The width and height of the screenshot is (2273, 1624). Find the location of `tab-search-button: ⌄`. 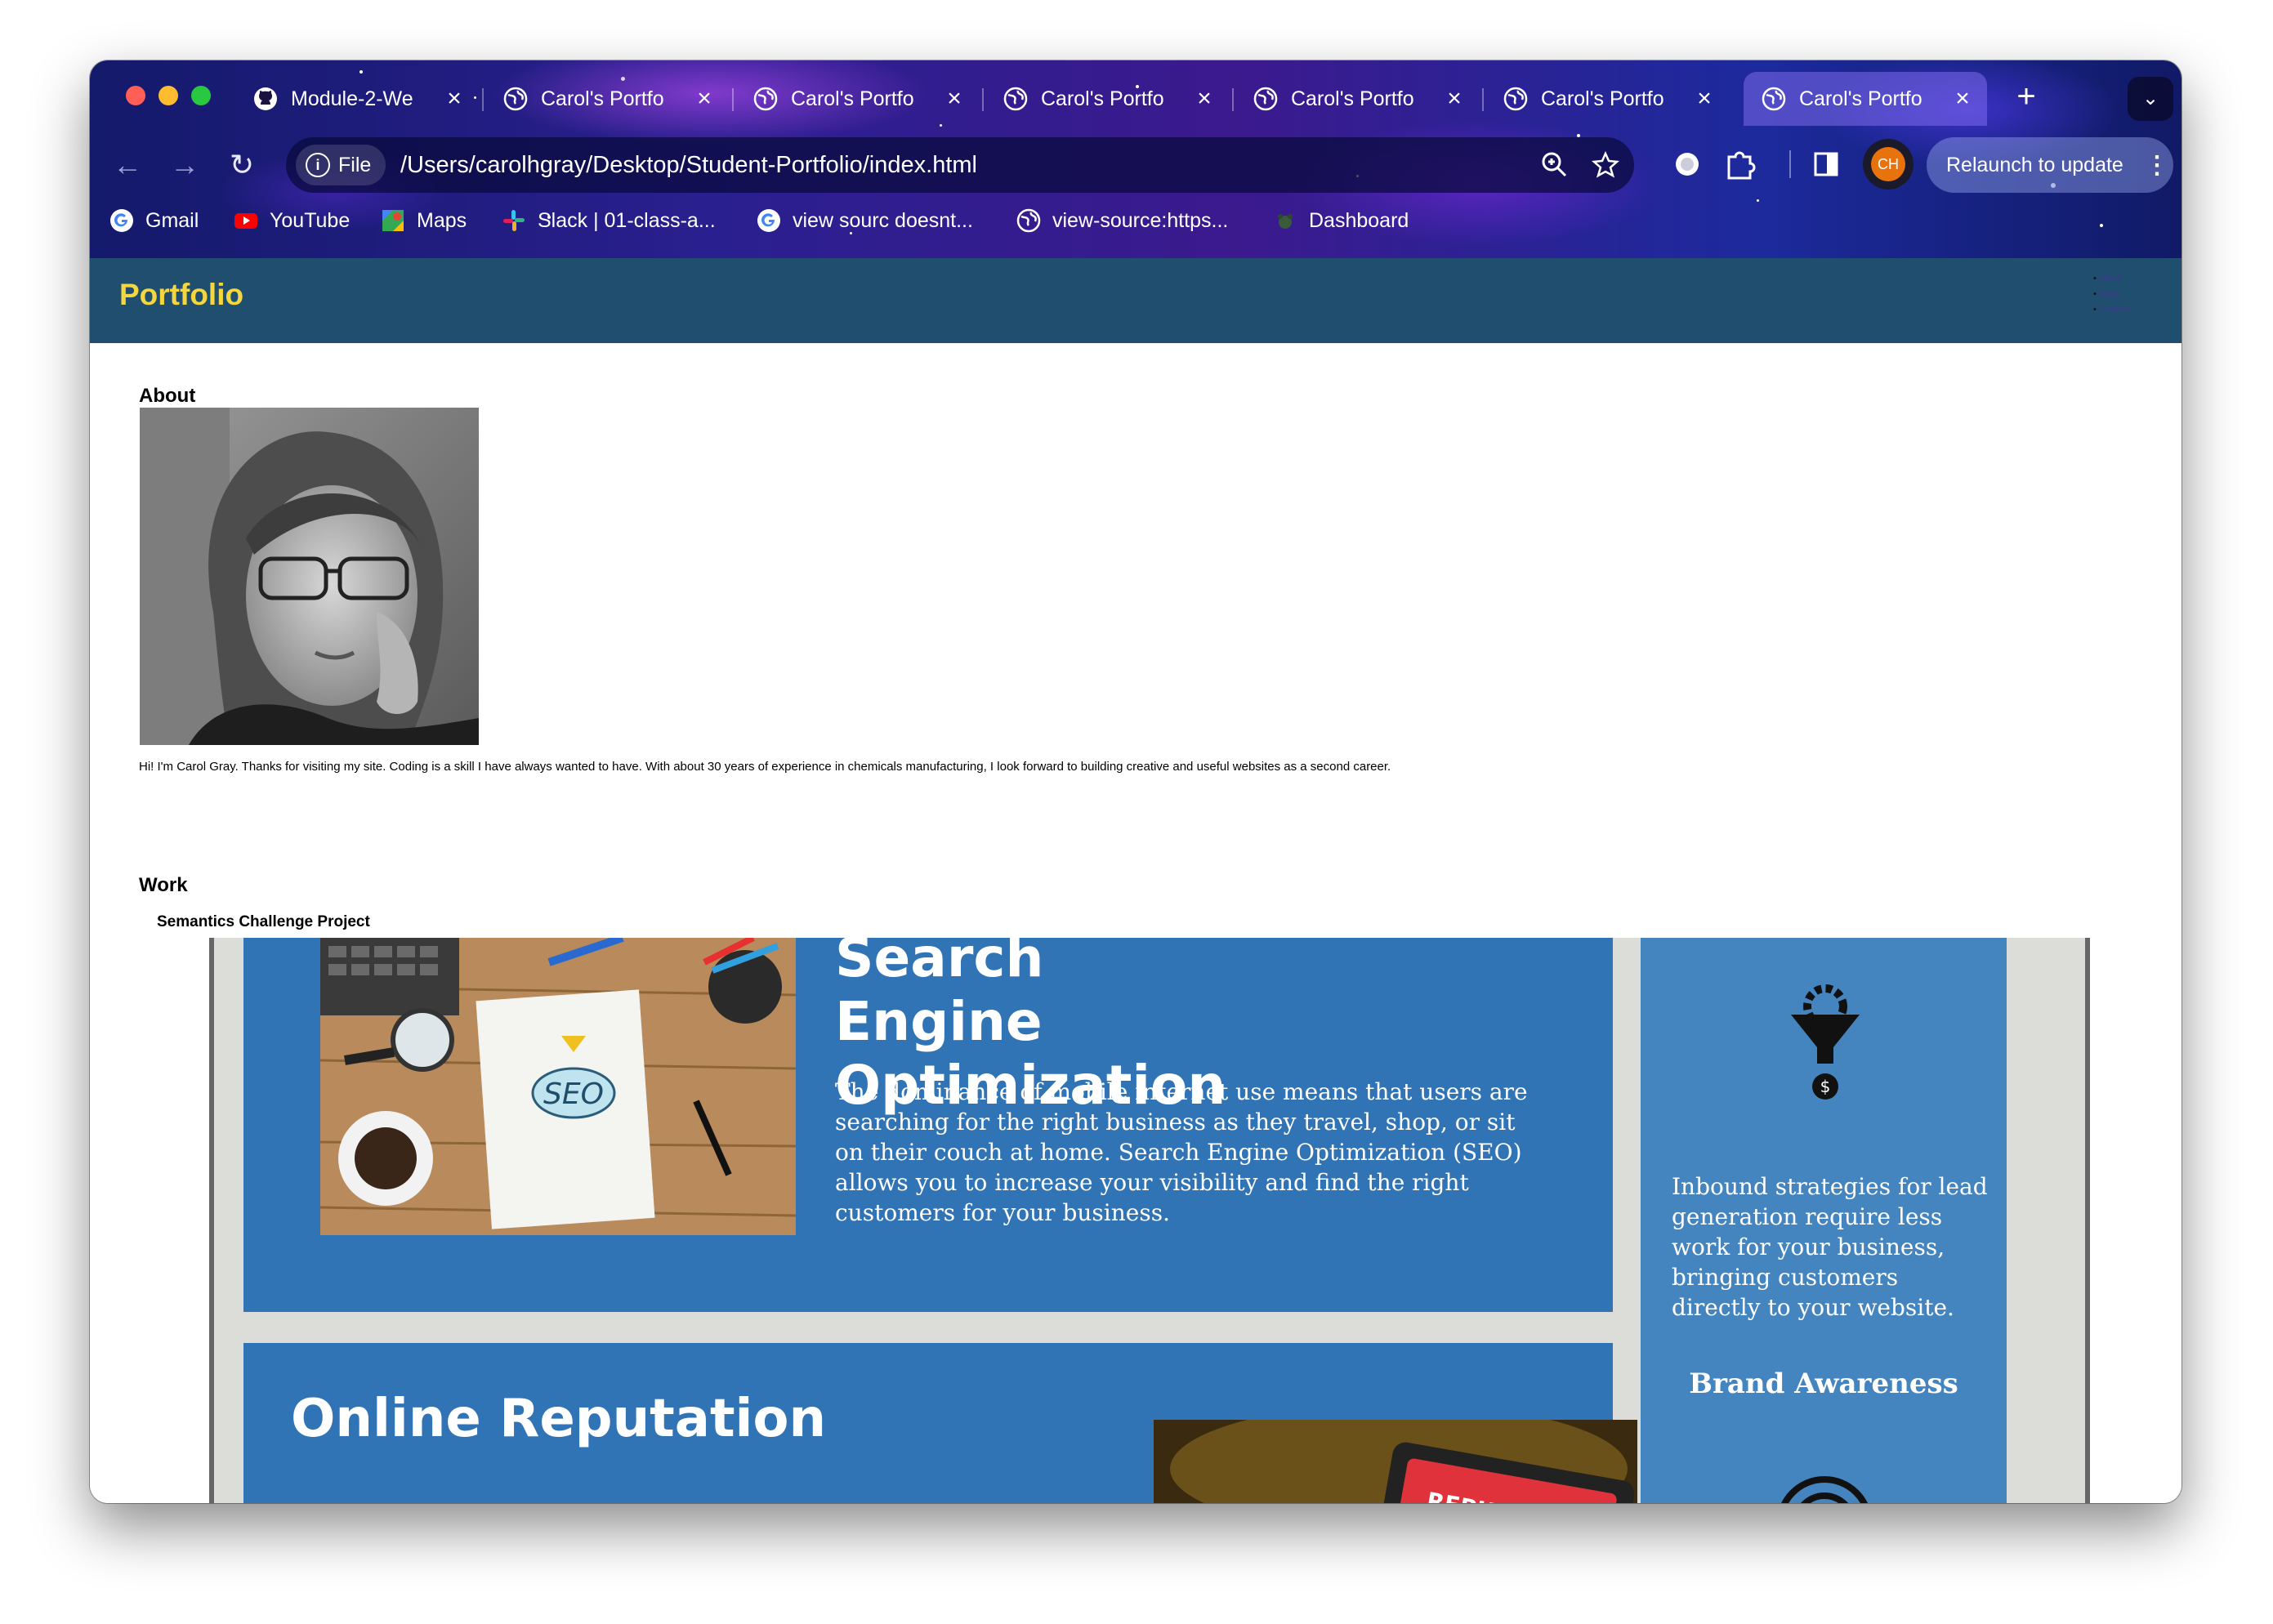

tab-search-button: ⌄ is located at coordinates (2150, 99).